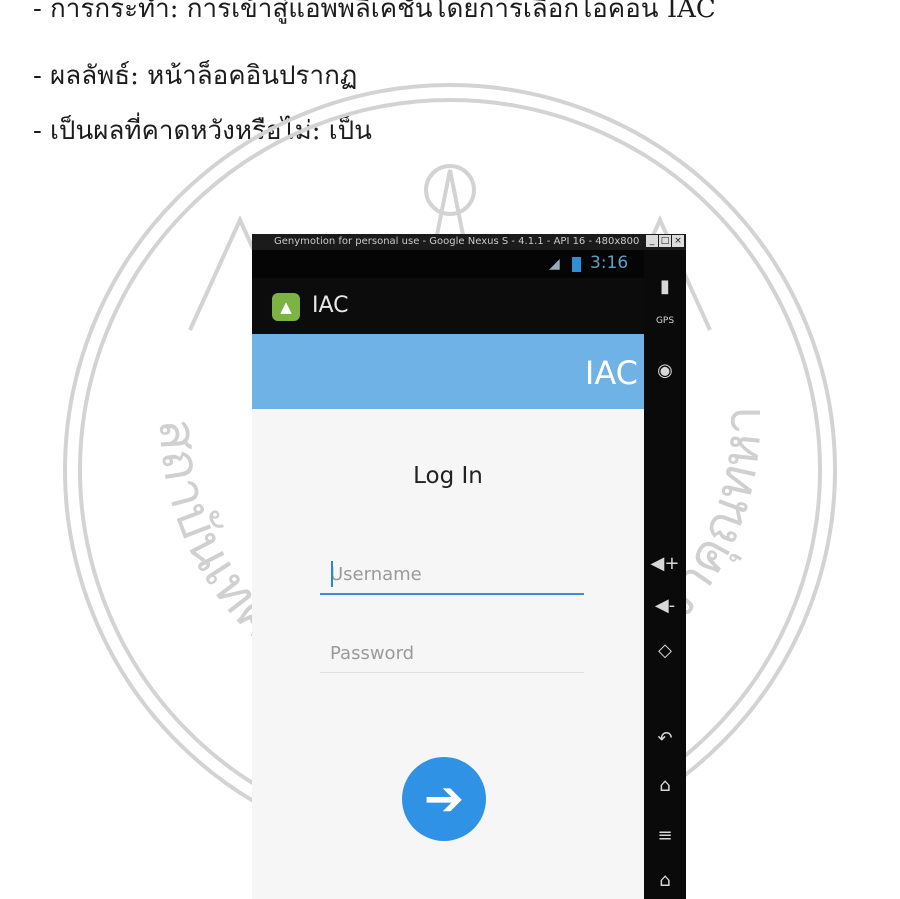 The height and width of the screenshot is (899, 900). Describe the element at coordinates (330, 305) in the screenshot. I see `app-name: IAC` at that location.